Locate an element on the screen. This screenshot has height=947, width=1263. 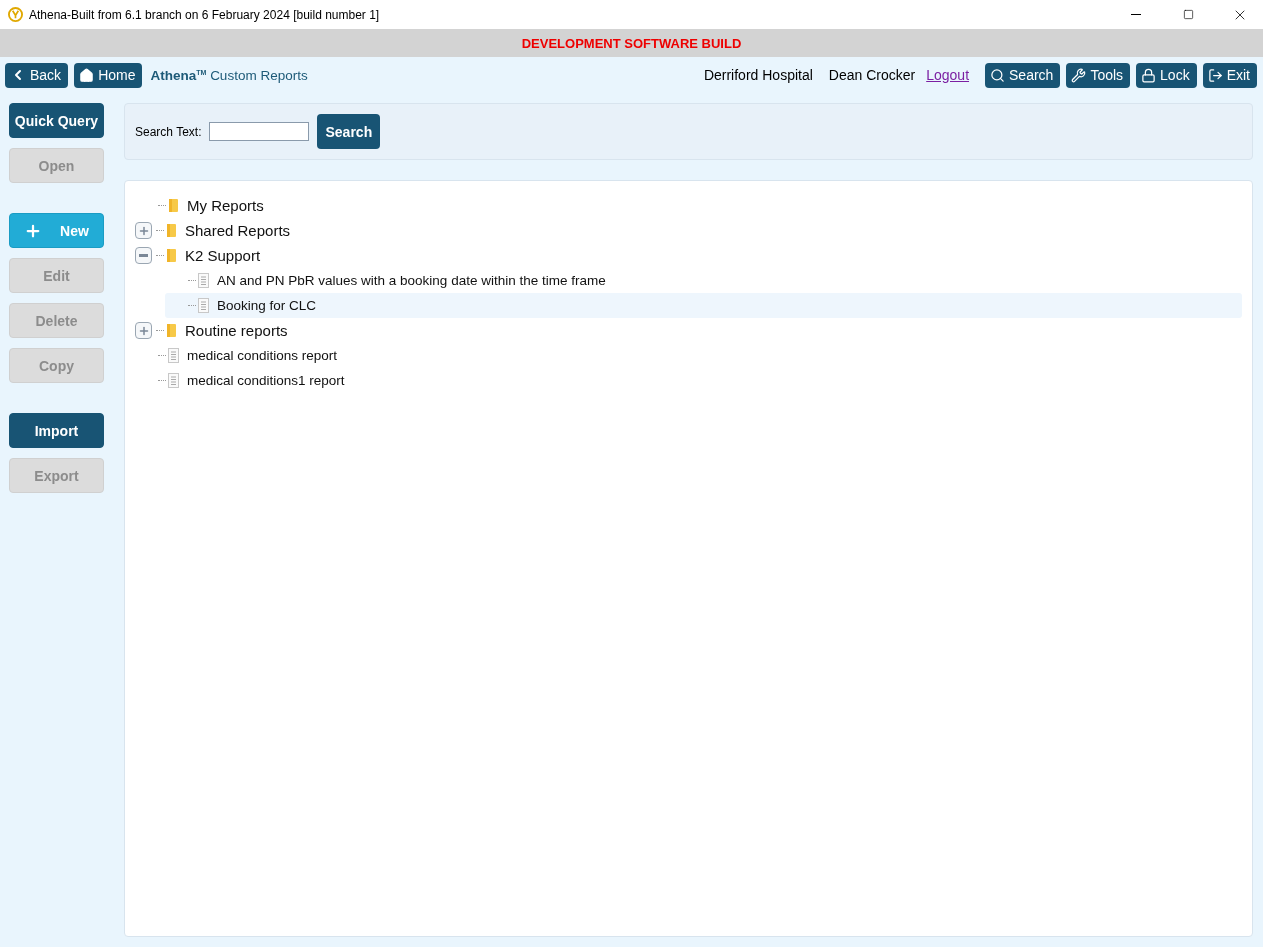
tools-icon is located at coordinates (1079, 75).